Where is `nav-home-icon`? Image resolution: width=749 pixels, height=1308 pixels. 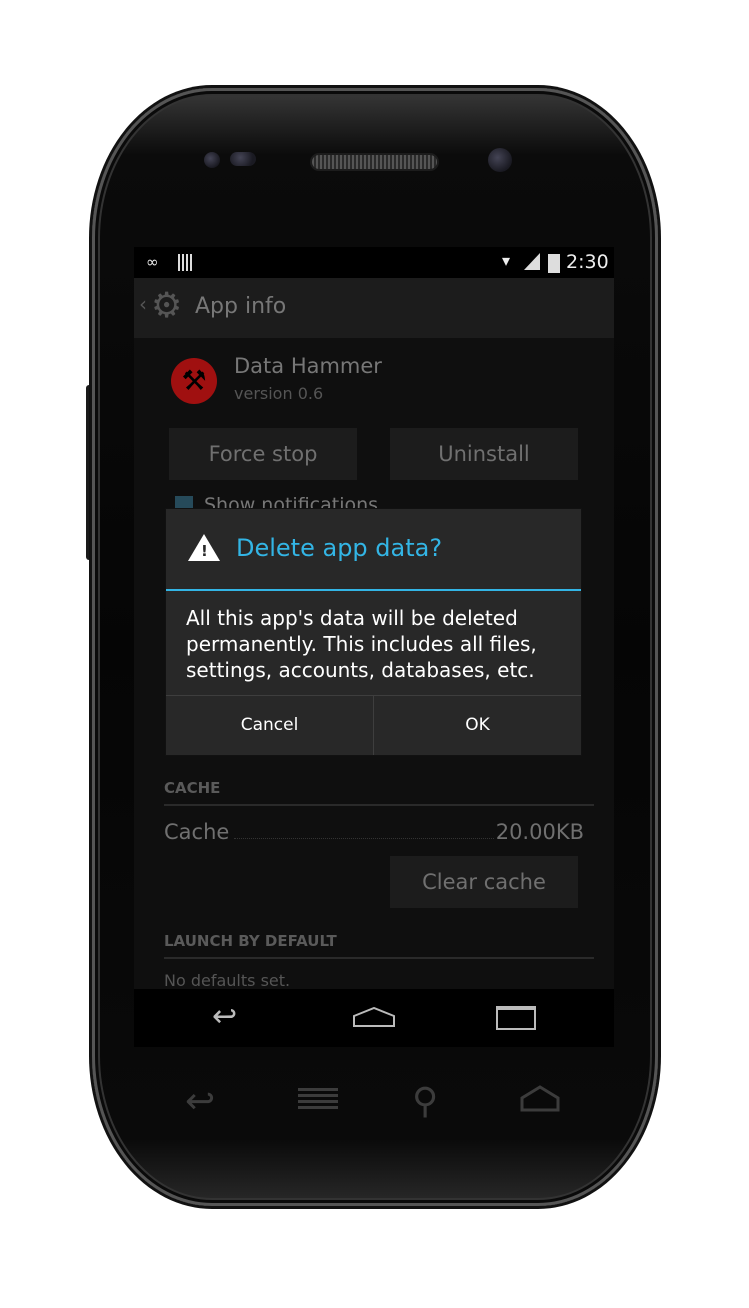
nav-home-icon is located at coordinates (374, 1017).